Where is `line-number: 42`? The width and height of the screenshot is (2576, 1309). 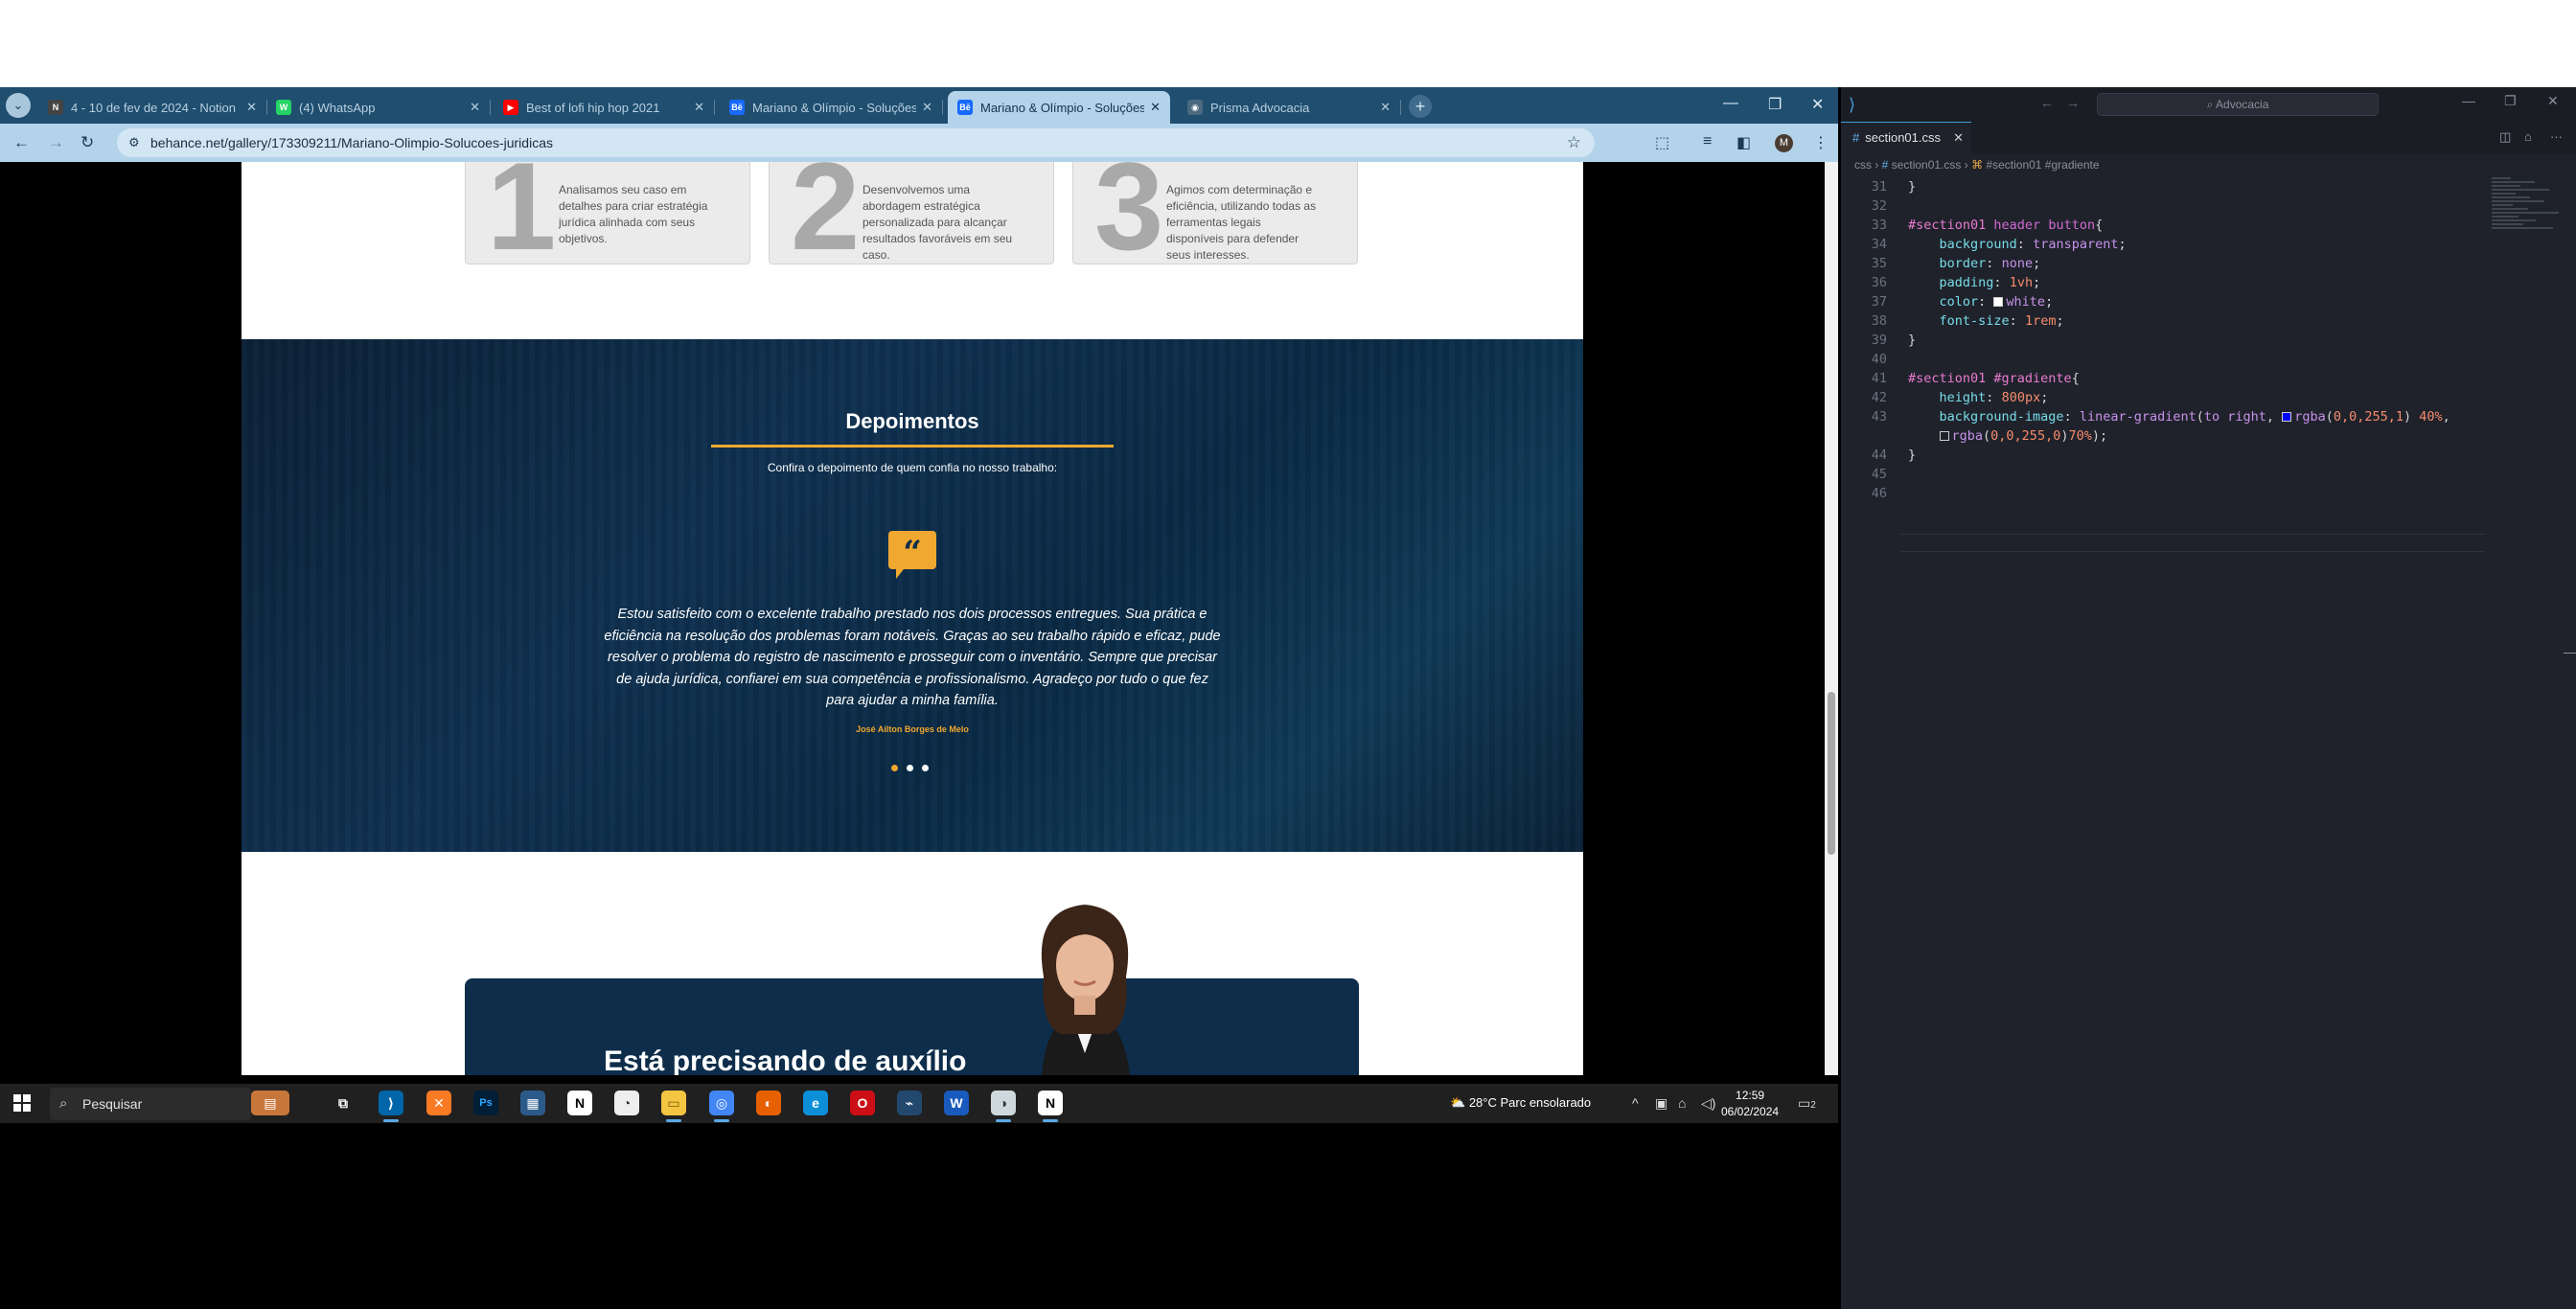
line-number: 42 is located at coordinates (1879, 398).